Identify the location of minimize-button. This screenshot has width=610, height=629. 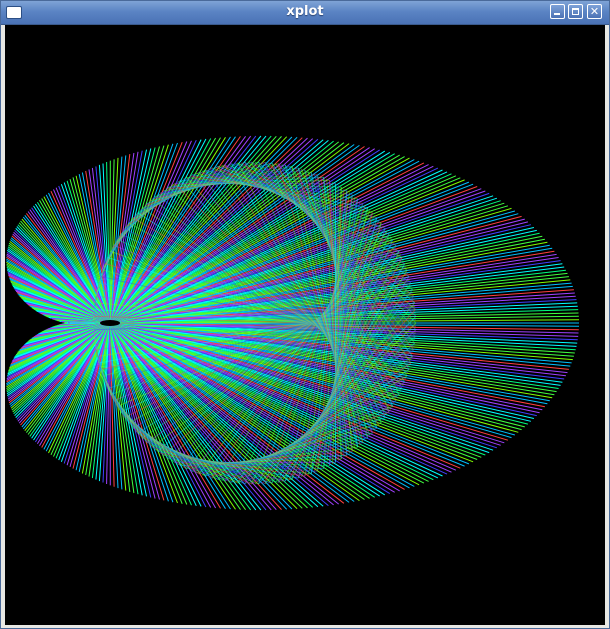
(557, 11).